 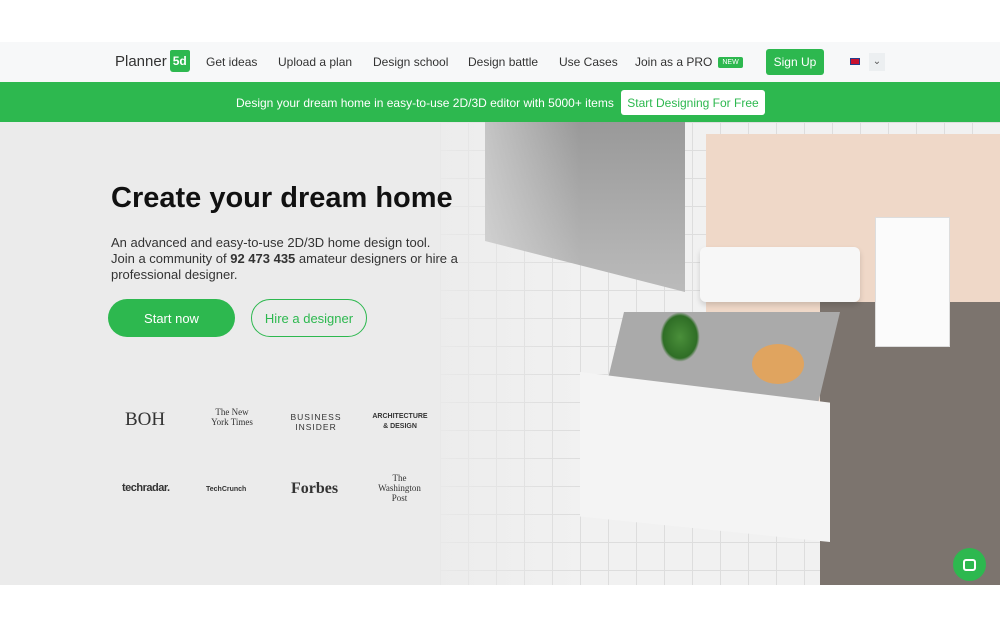 I want to click on nav-design-school: Design school, so click(x=410, y=62).